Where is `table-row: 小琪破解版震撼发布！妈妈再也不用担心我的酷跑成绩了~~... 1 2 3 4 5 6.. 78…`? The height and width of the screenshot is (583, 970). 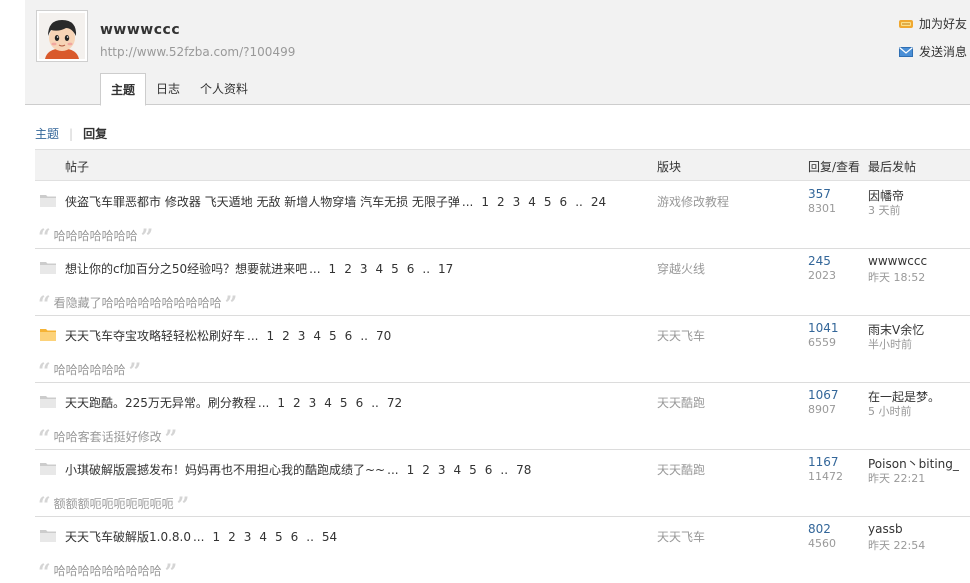
table-row: 小琪破解版震撼发布！妈妈再也不用担心我的酷跑成绩了~~... 1 2 3 4 5 6.. 78… is located at coordinates (502, 483).